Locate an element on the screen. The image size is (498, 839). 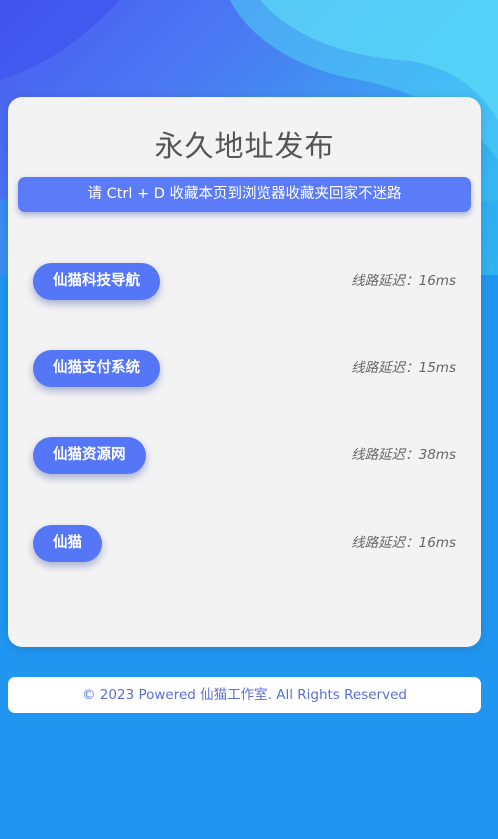
route-row: 仙猫资源网 线路延迟：38ms is located at coordinates (244, 455).